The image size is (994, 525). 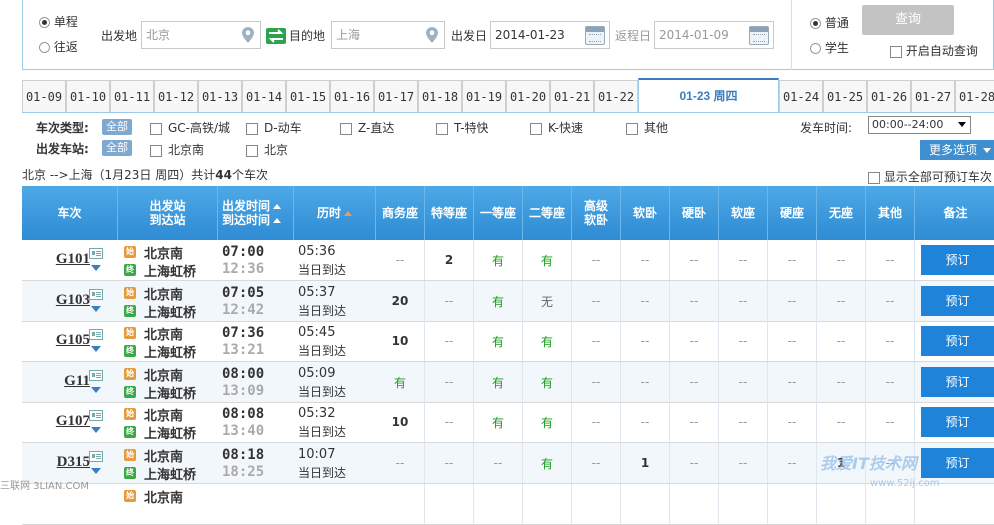 What do you see at coordinates (934, 50) in the screenshot?
I see `auto-query: 开启自动查询` at bounding box center [934, 50].